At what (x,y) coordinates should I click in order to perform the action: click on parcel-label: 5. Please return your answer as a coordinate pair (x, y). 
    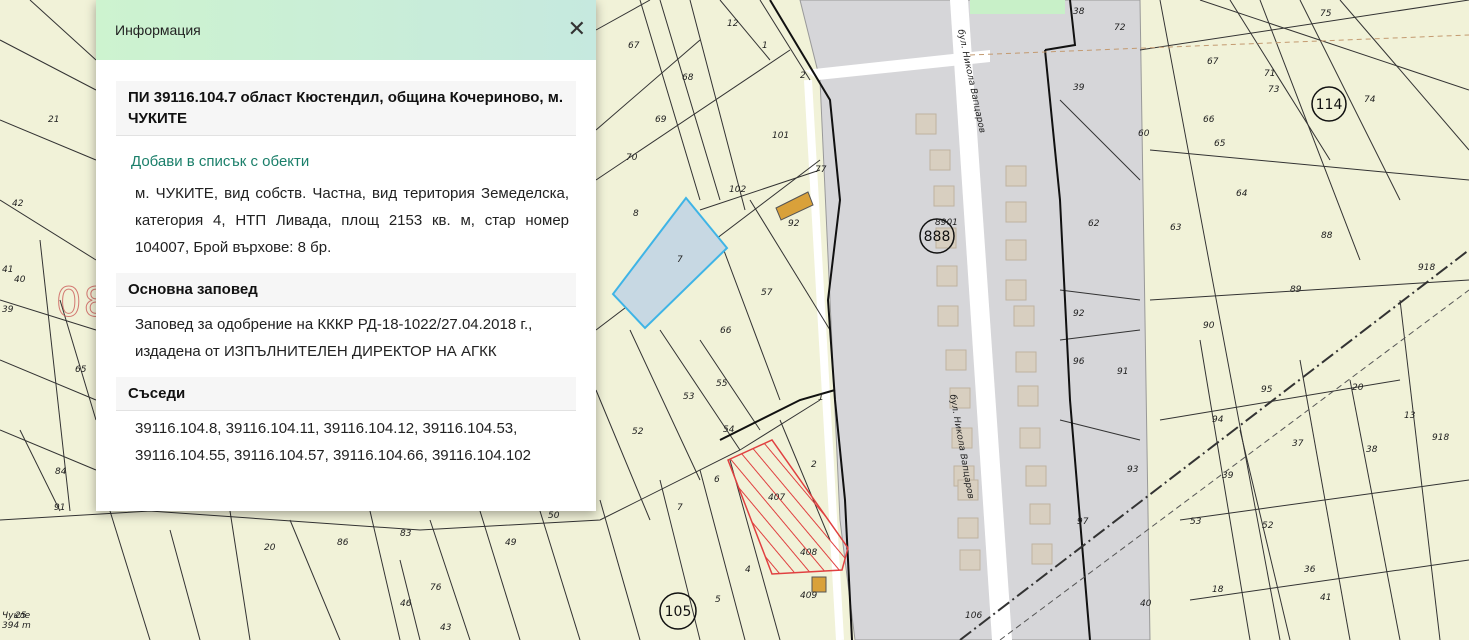
    Looking at the image, I should click on (718, 600).